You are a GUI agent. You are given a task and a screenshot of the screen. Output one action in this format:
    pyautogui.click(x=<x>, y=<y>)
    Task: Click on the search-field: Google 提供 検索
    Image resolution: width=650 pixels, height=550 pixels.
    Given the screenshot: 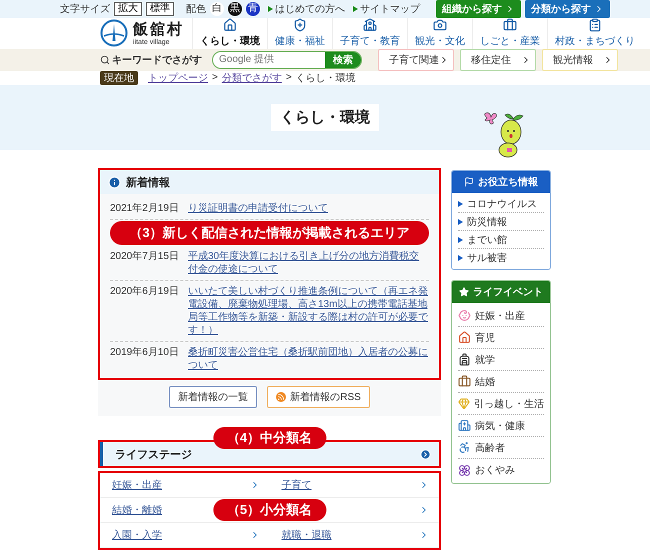 What is the action you would take?
    pyautogui.click(x=287, y=59)
    